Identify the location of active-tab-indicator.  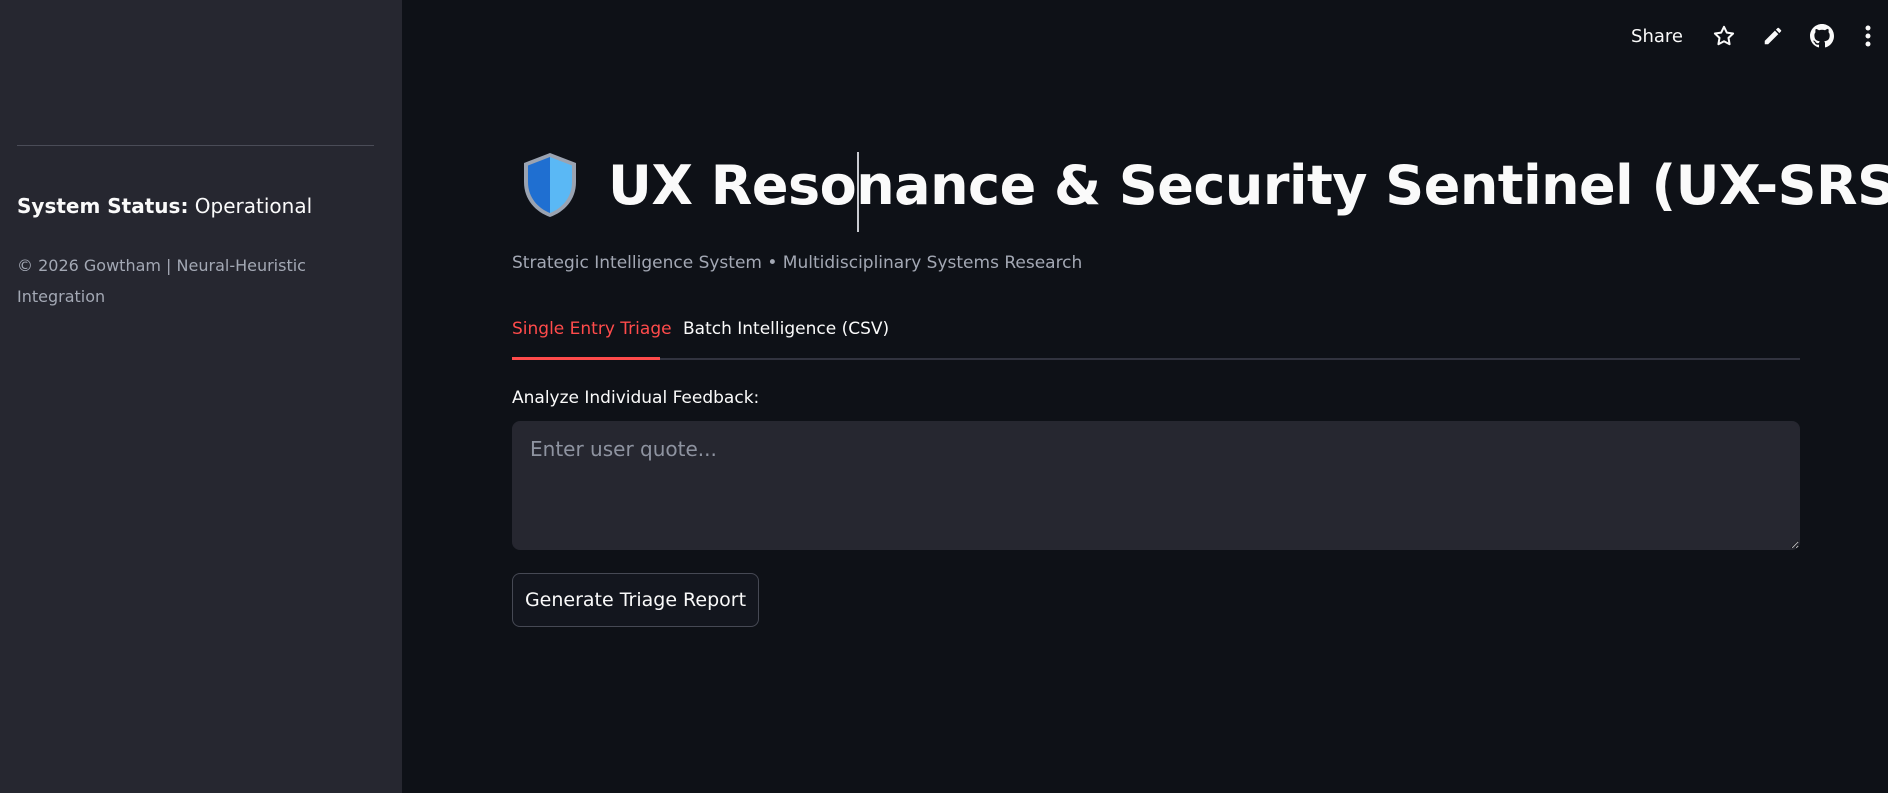
(586, 358).